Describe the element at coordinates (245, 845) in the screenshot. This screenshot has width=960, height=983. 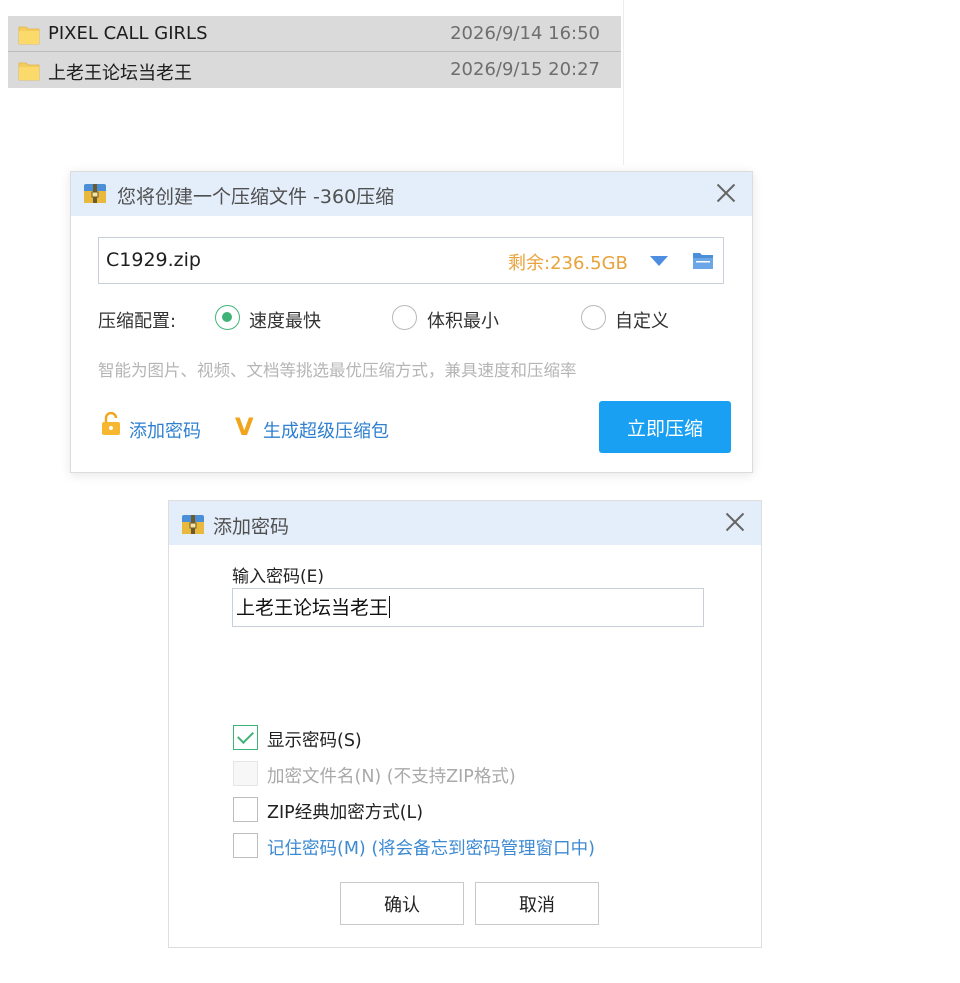
I see `remember-password-checkbox` at that location.